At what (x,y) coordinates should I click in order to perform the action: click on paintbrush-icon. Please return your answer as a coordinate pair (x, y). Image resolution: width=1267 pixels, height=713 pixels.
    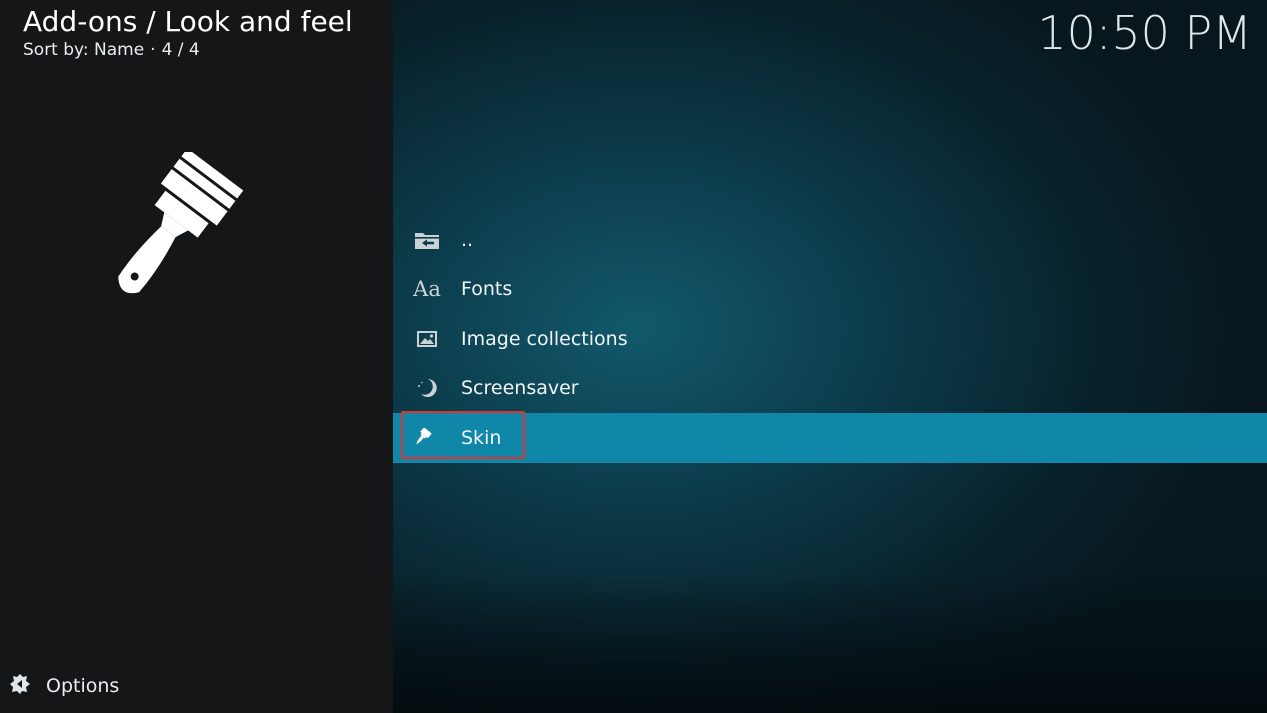
    Looking at the image, I should click on (199, 227).